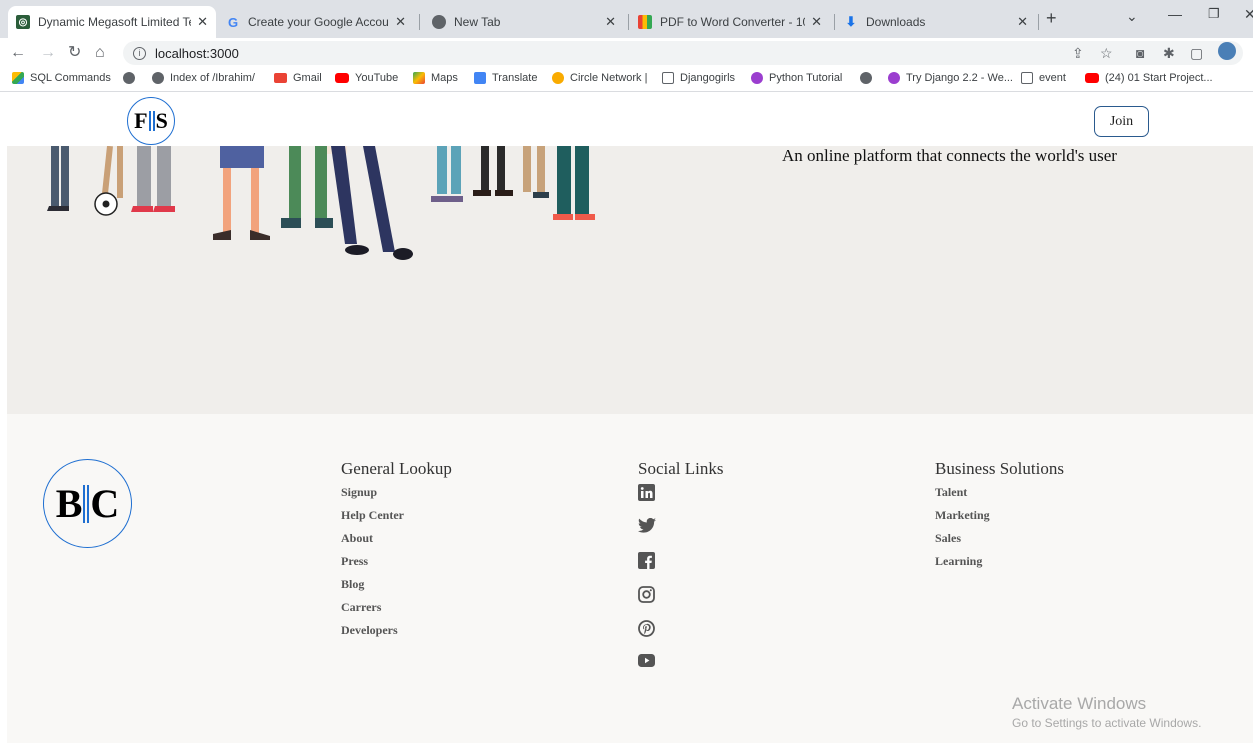 Image resolution: width=1253 pixels, height=743 pixels. I want to click on reload-icon: ↻, so click(74, 53).